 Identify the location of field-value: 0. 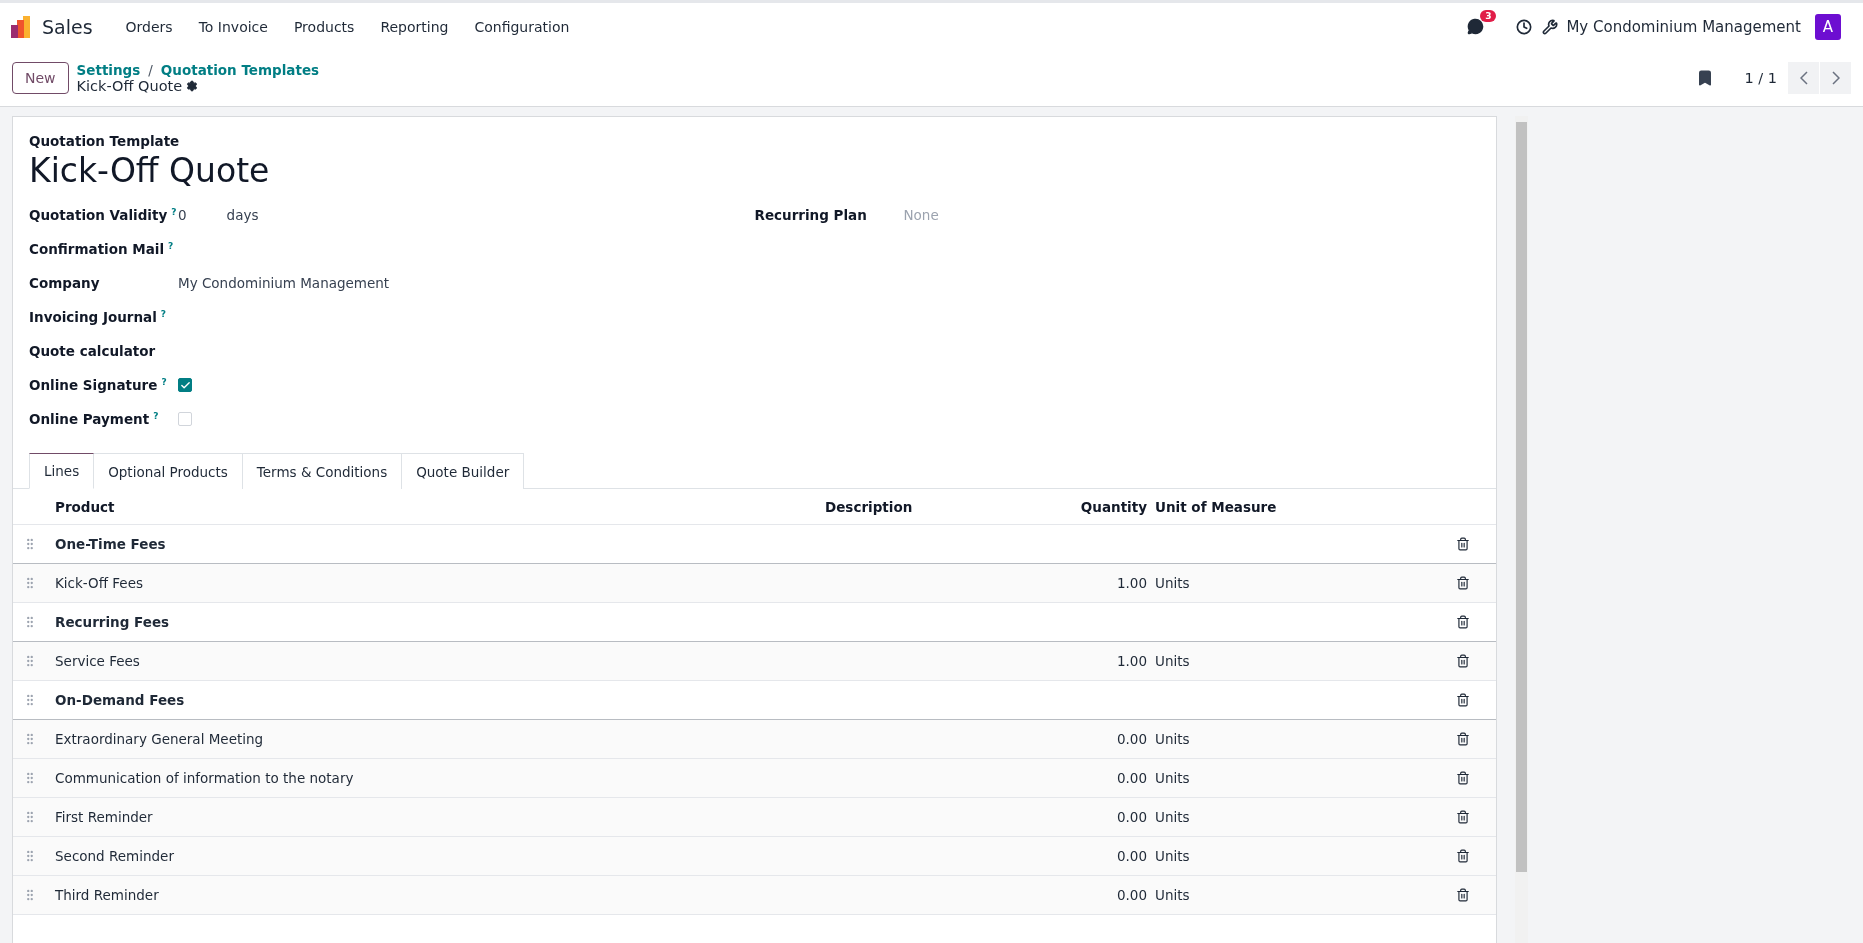
(182, 215).